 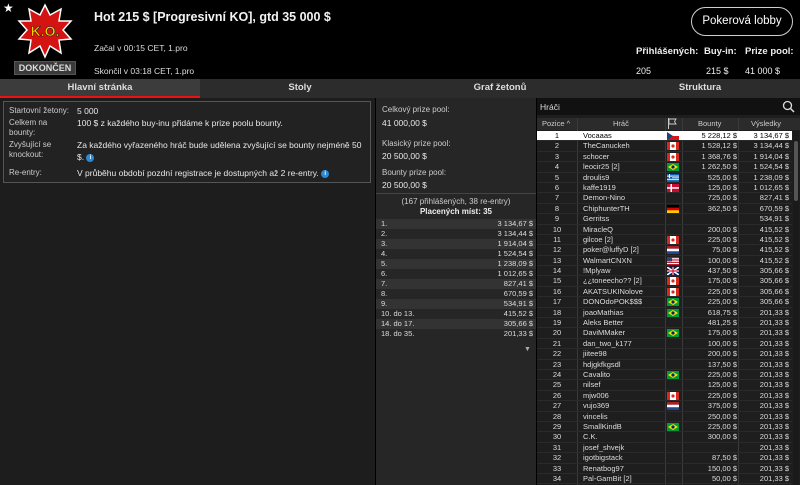 What do you see at coordinates (664, 469) in the screenshot?
I see `table-row: 33 Renatbog97 150,00 $ 201,33 $` at bounding box center [664, 469].